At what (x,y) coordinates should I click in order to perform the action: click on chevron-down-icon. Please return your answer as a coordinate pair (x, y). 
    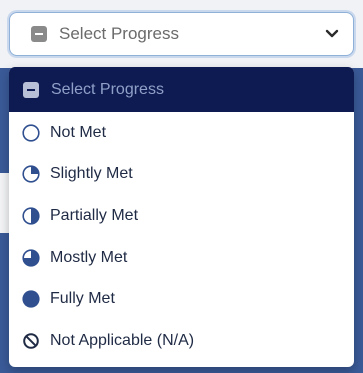
    Looking at the image, I should click on (332, 34).